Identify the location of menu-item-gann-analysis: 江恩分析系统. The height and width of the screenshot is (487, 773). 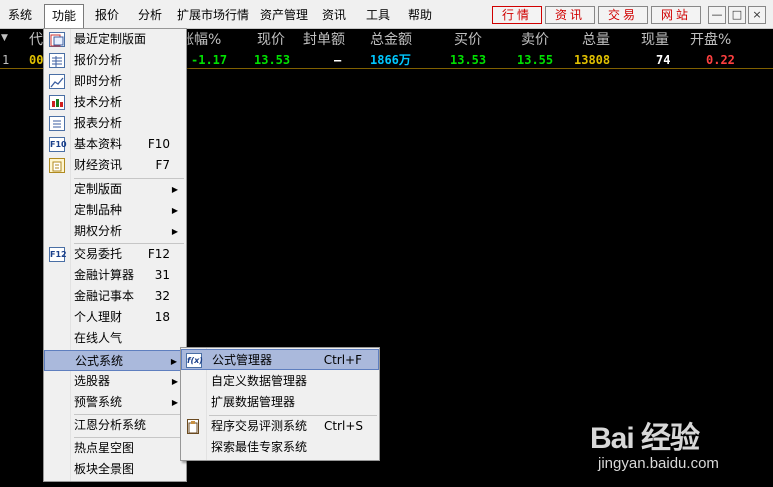
(115, 425).